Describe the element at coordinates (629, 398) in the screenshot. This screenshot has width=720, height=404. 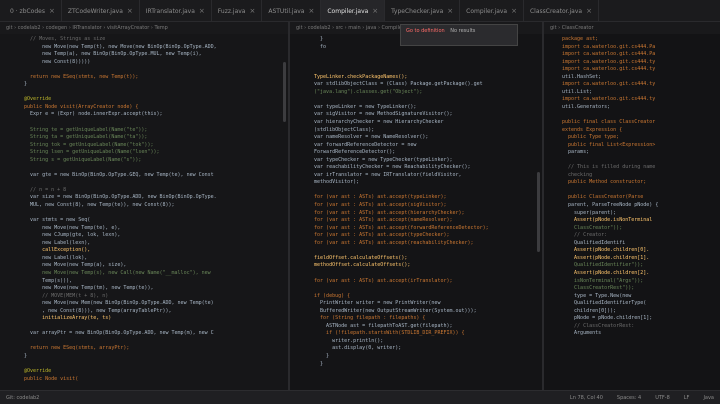
I see `status-item: Spaces: 4` at that location.